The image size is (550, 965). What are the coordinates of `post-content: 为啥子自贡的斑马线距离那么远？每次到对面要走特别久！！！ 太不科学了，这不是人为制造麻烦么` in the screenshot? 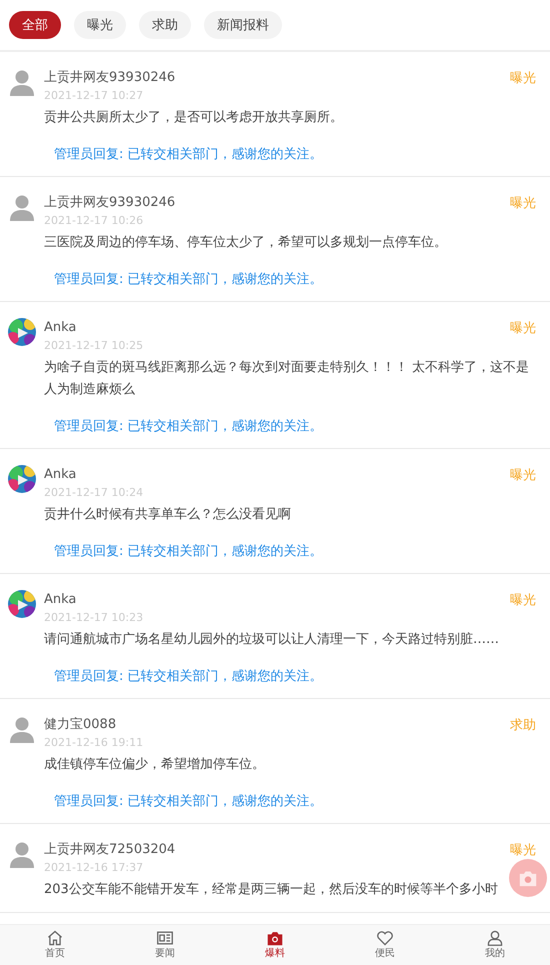 It's located at (287, 379).